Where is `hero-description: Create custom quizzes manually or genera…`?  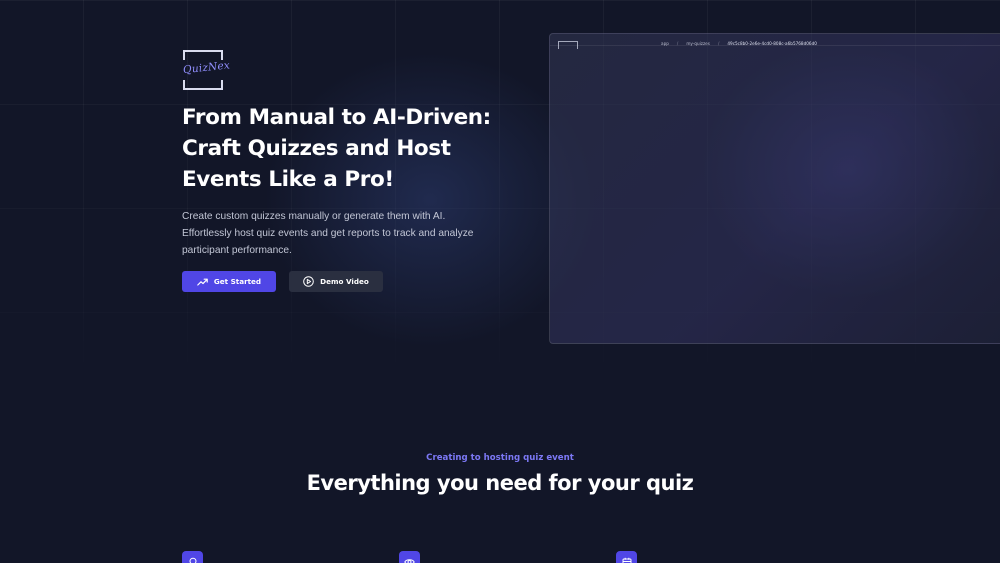 hero-description: Create custom quizzes manually or genera… is located at coordinates (328, 233).